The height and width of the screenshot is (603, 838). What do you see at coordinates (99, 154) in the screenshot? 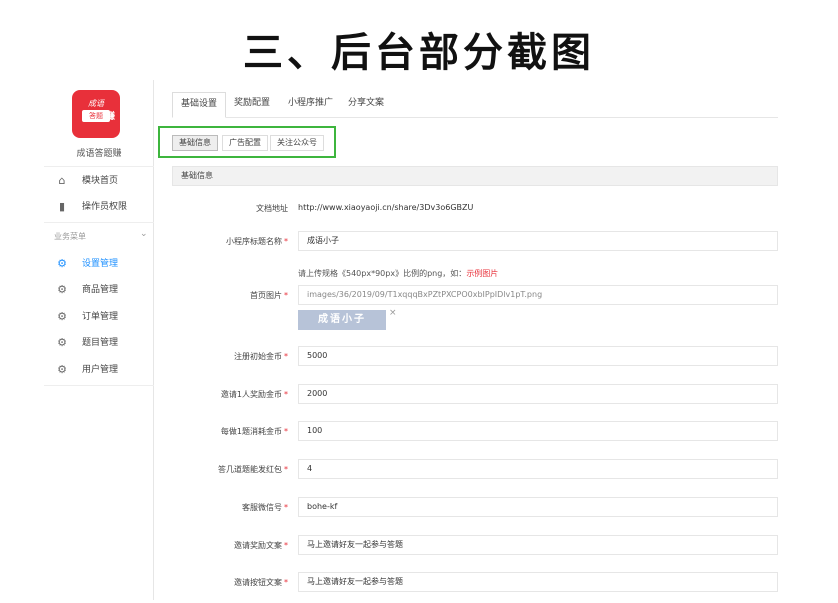
I see `app-name: 成语答题赚` at bounding box center [99, 154].